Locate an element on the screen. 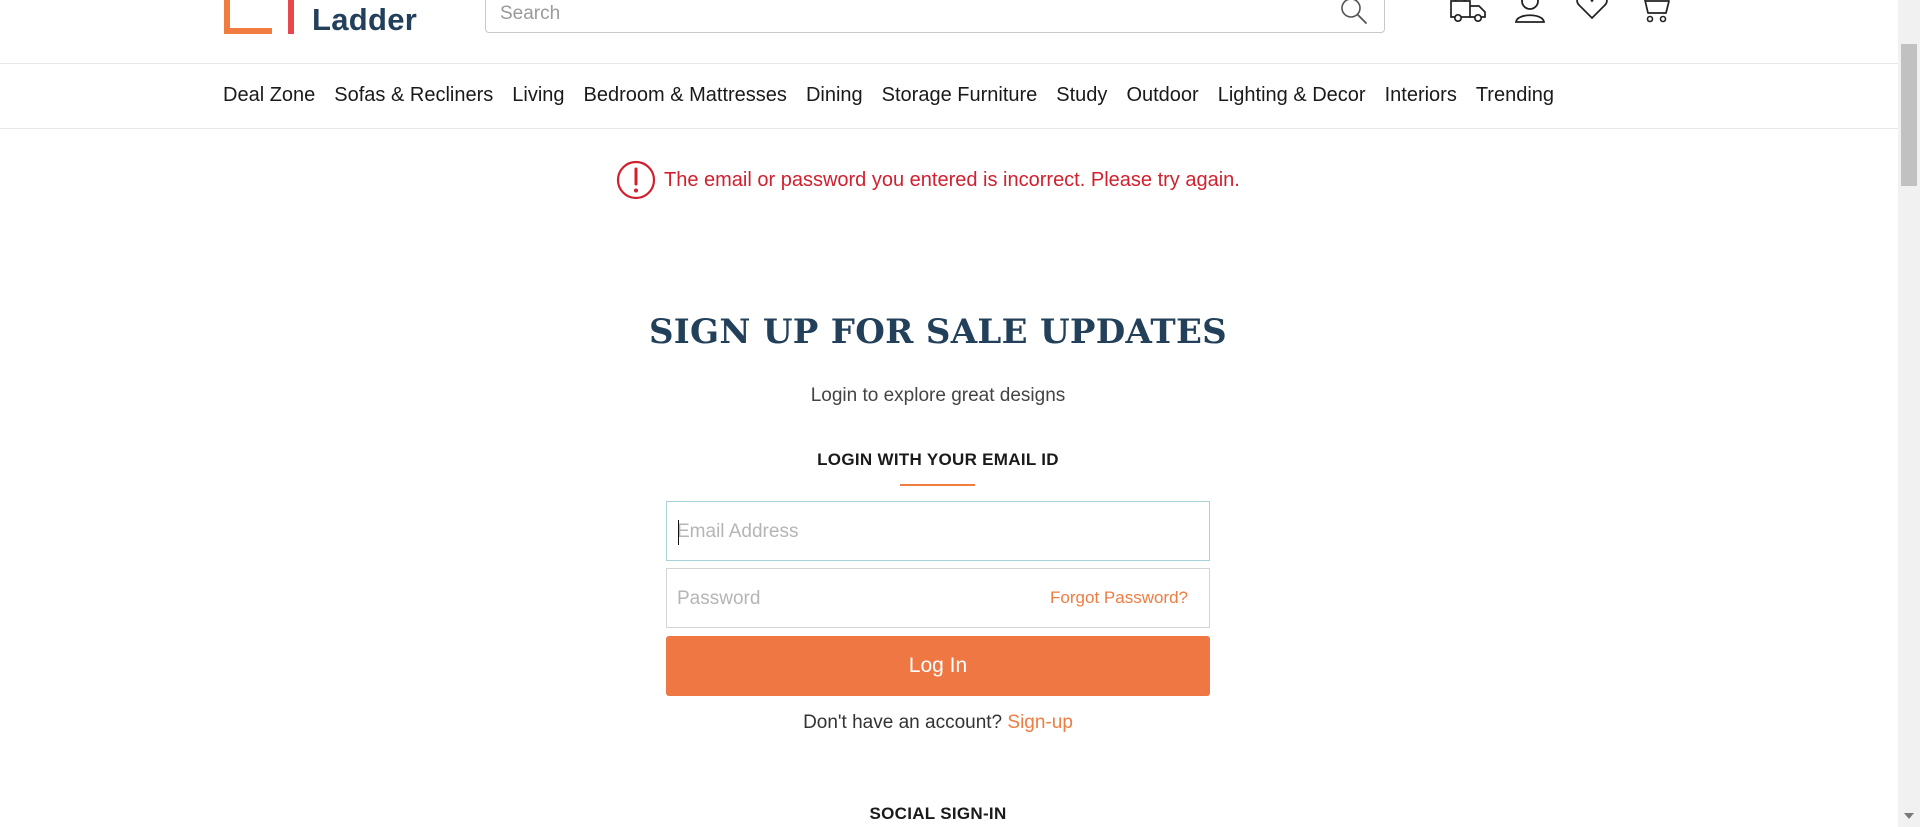 The width and height of the screenshot is (1920, 827). heart-icon is located at coordinates (1592, 13).